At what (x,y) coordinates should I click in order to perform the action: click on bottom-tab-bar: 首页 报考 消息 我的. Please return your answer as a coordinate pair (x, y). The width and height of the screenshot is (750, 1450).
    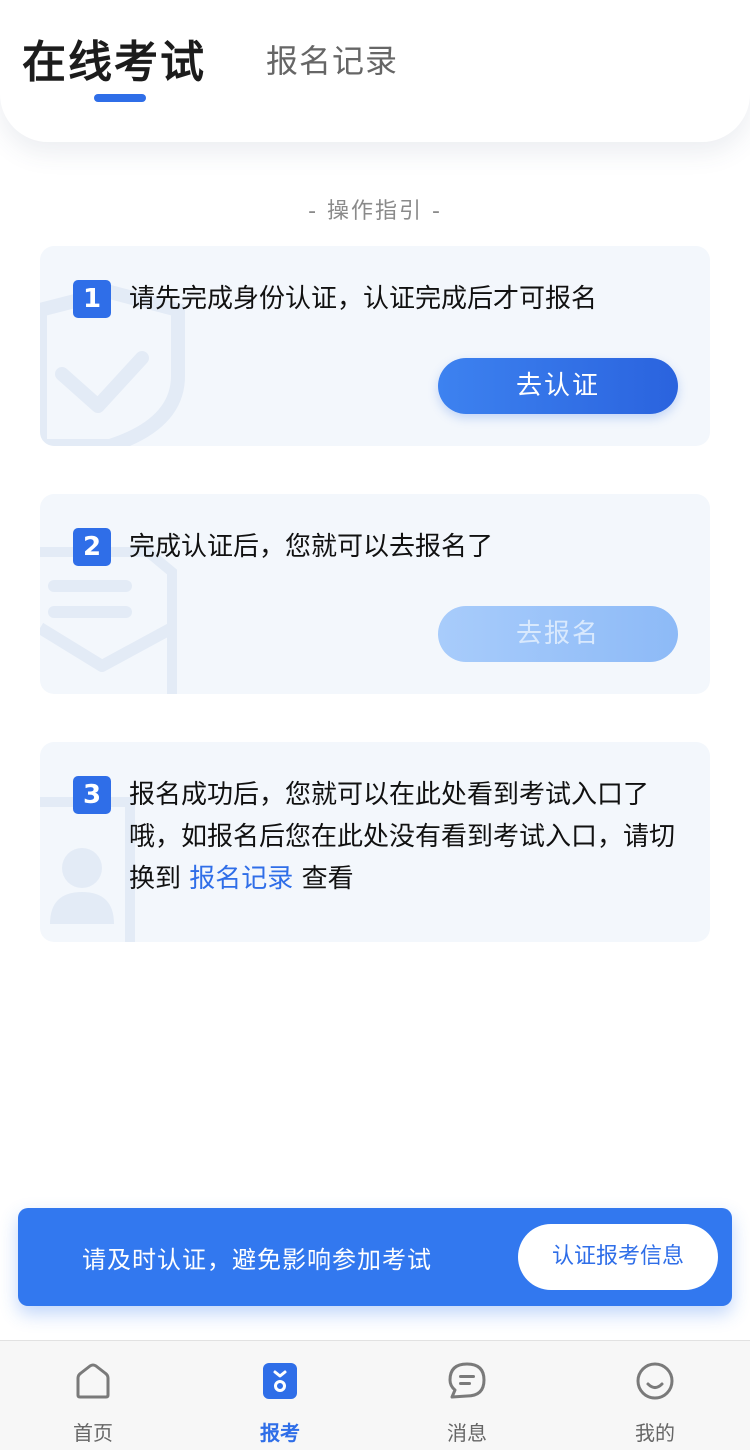
    Looking at the image, I should click on (375, 1395).